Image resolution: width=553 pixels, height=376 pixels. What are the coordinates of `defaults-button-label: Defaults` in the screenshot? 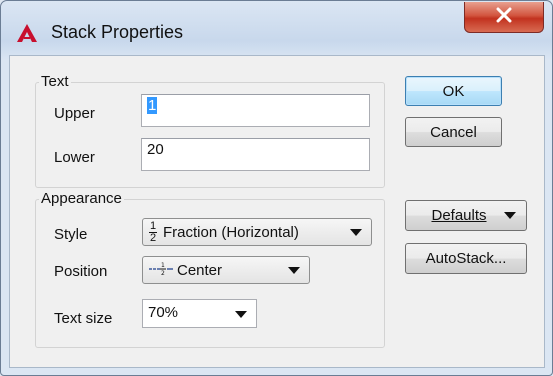 It's located at (459, 215).